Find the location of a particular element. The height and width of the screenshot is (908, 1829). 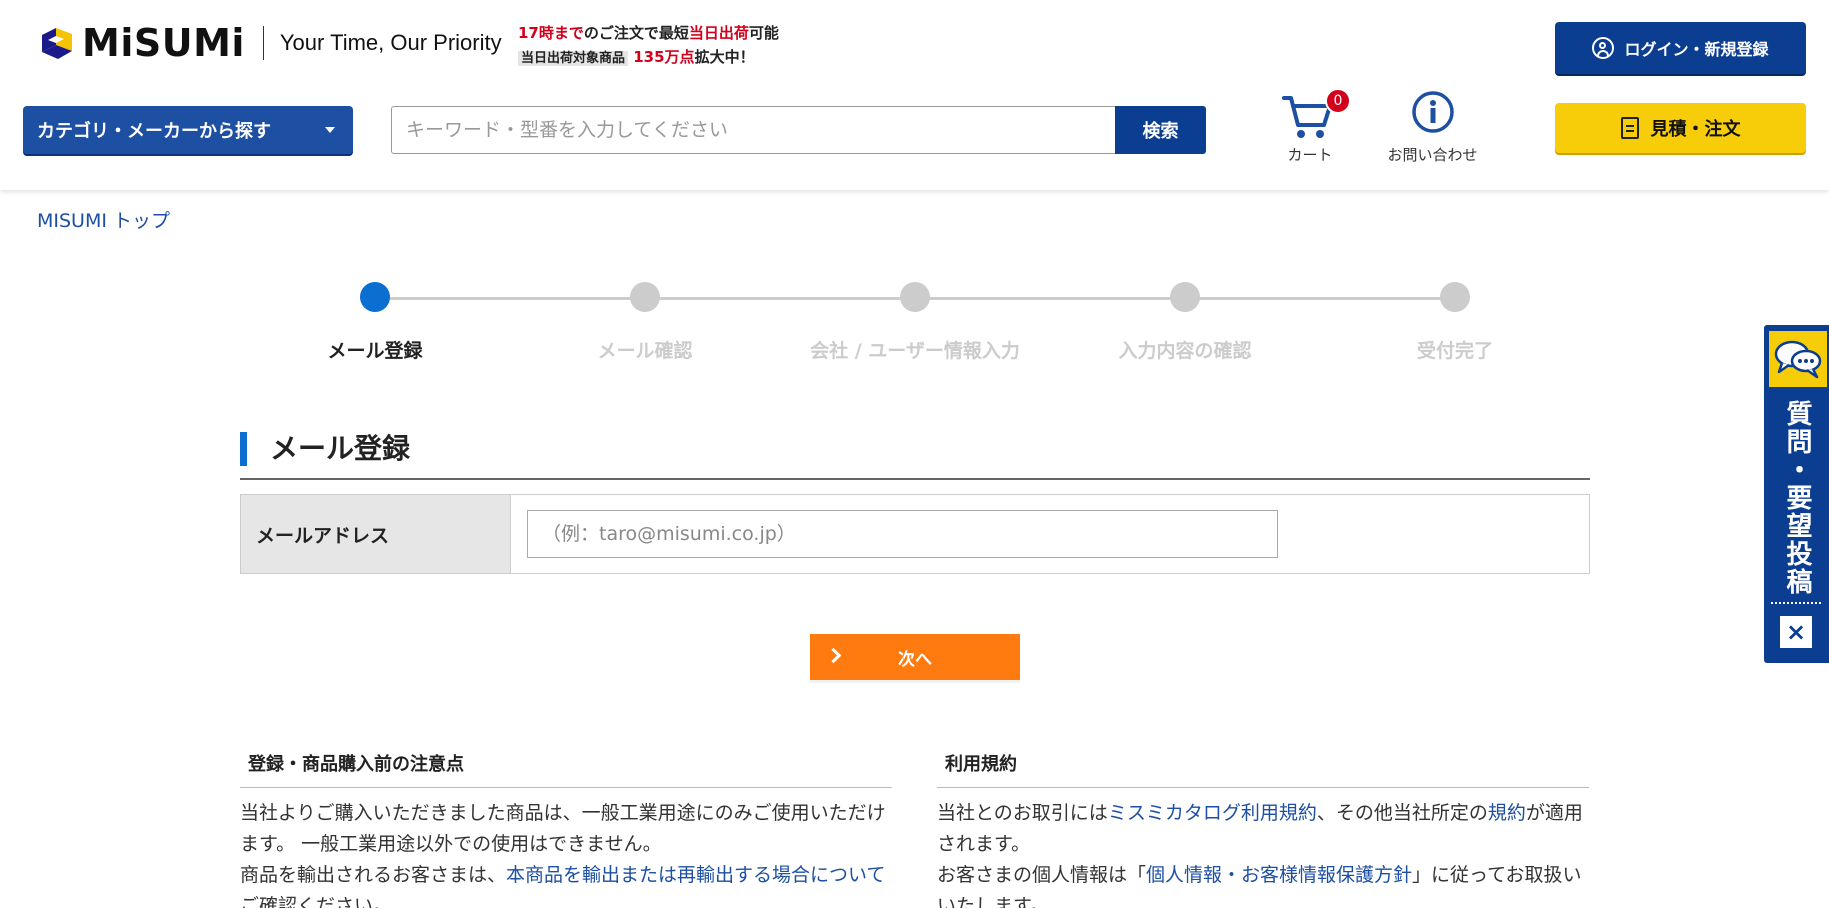

catalog-terms-link: ミスミカタログ利用規約 is located at coordinates (1212, 813).